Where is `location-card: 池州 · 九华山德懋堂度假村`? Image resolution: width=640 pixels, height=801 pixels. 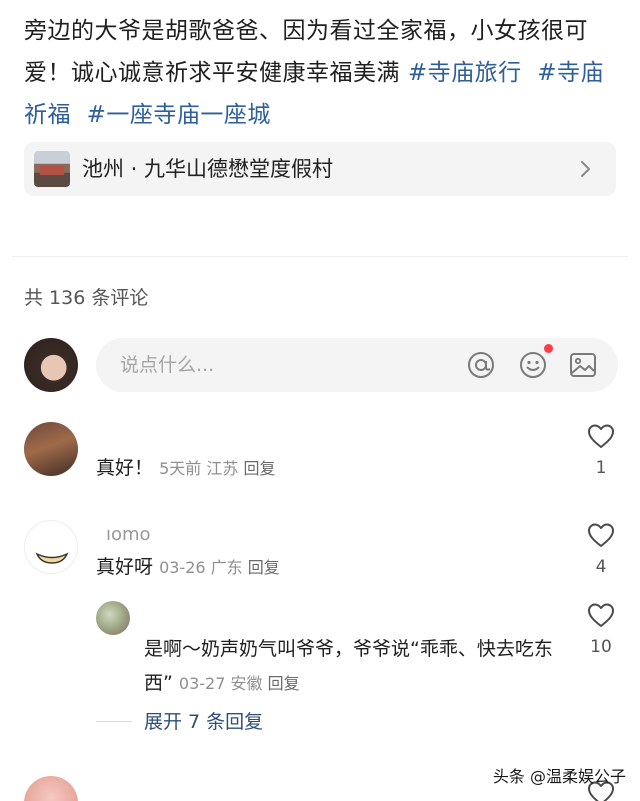
location-card: 池州 · 九华山德懋堂度假村 is located at coordinates (320, 169).